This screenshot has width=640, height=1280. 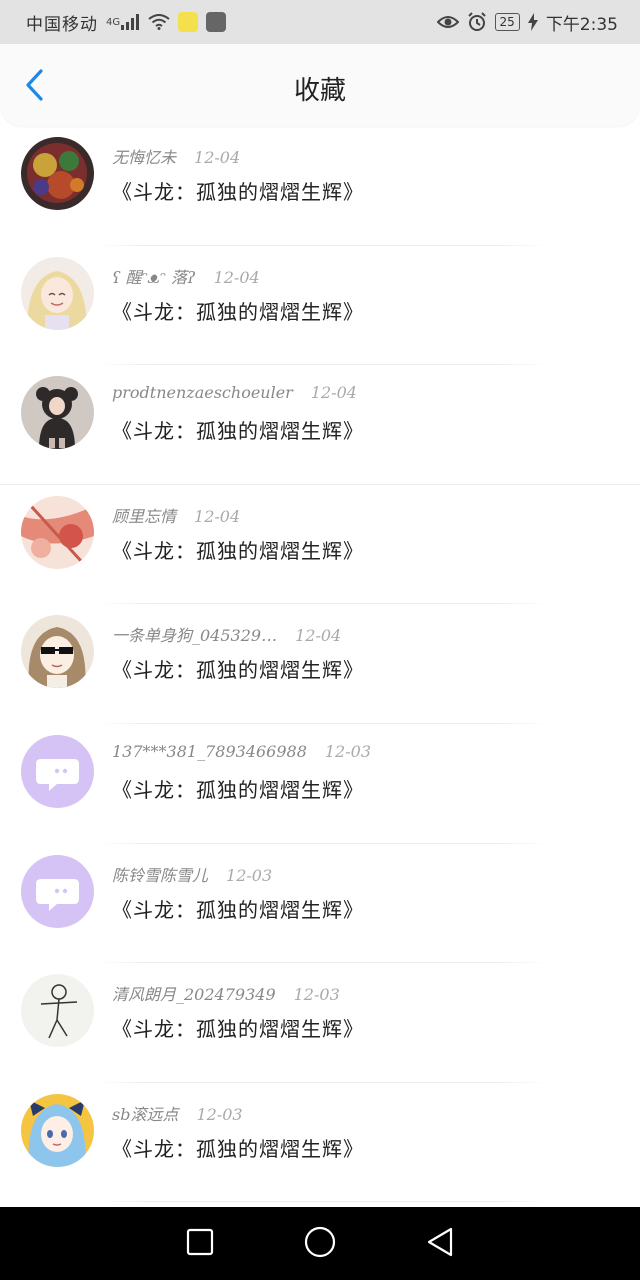 I want to click on item-meta: 无悔忆未 12-04, so click(x=176, y=156).